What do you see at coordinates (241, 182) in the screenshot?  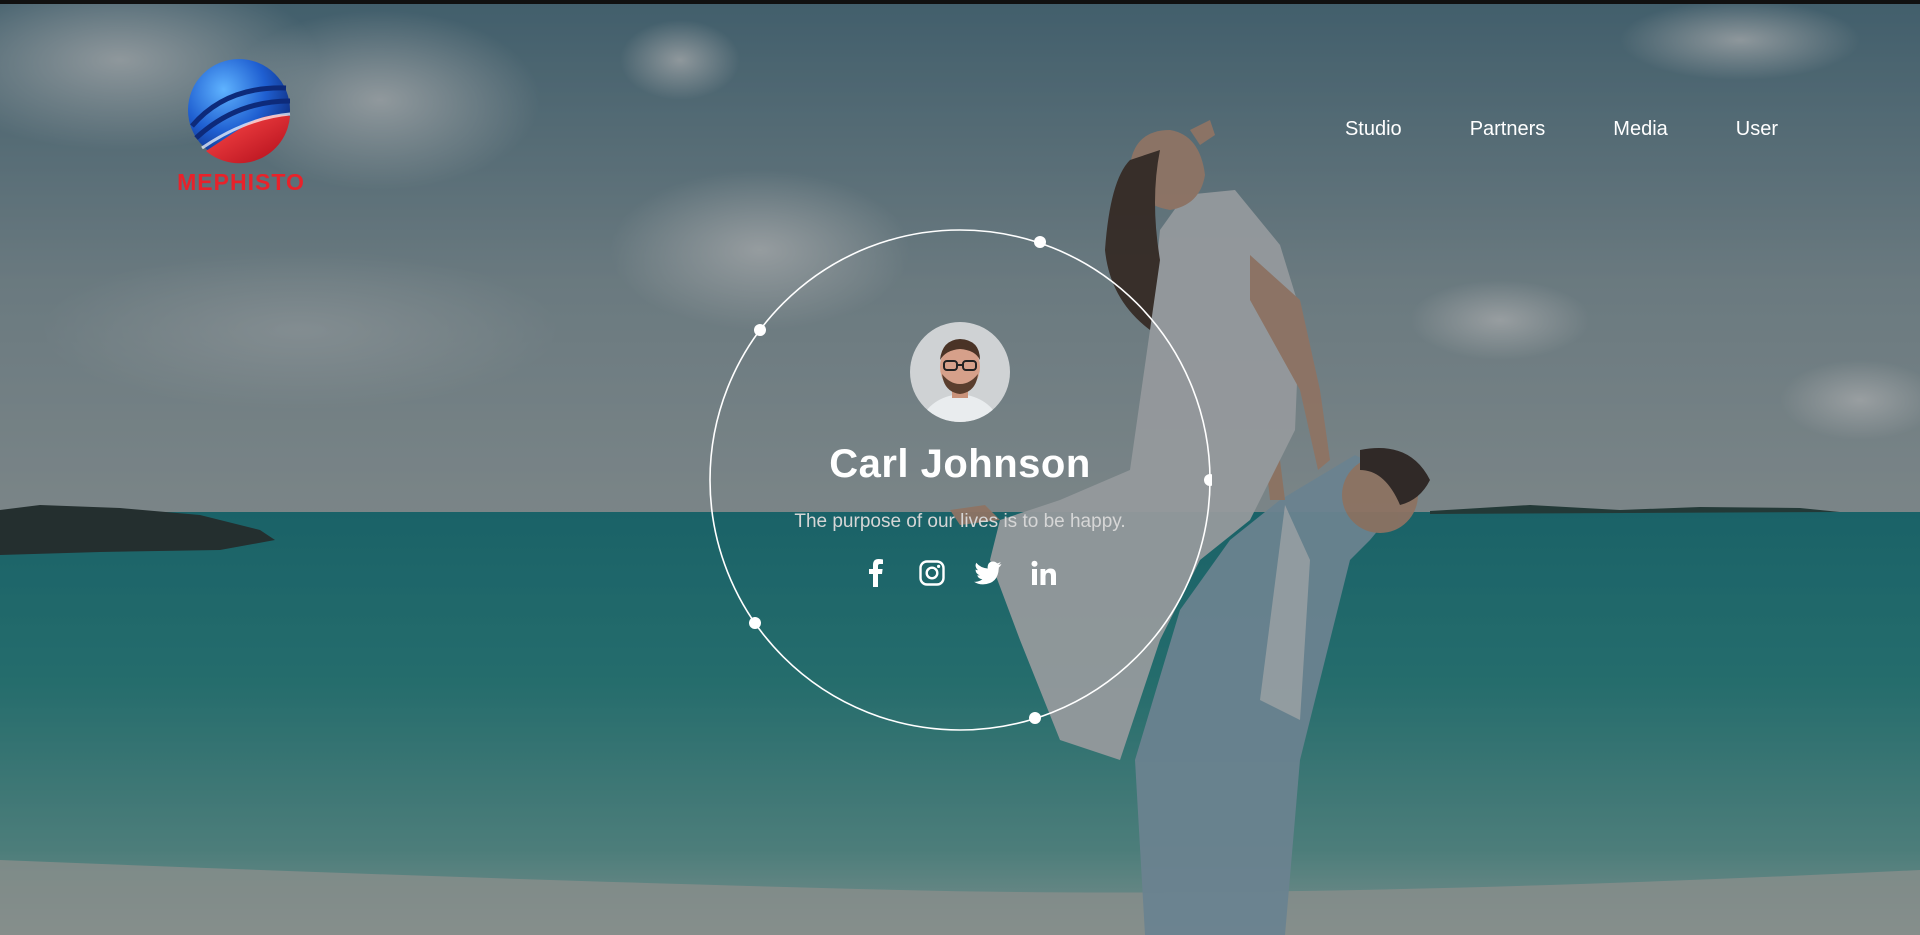 I see `brand-name: MEPHISTO` at bounding box center [241, 182].